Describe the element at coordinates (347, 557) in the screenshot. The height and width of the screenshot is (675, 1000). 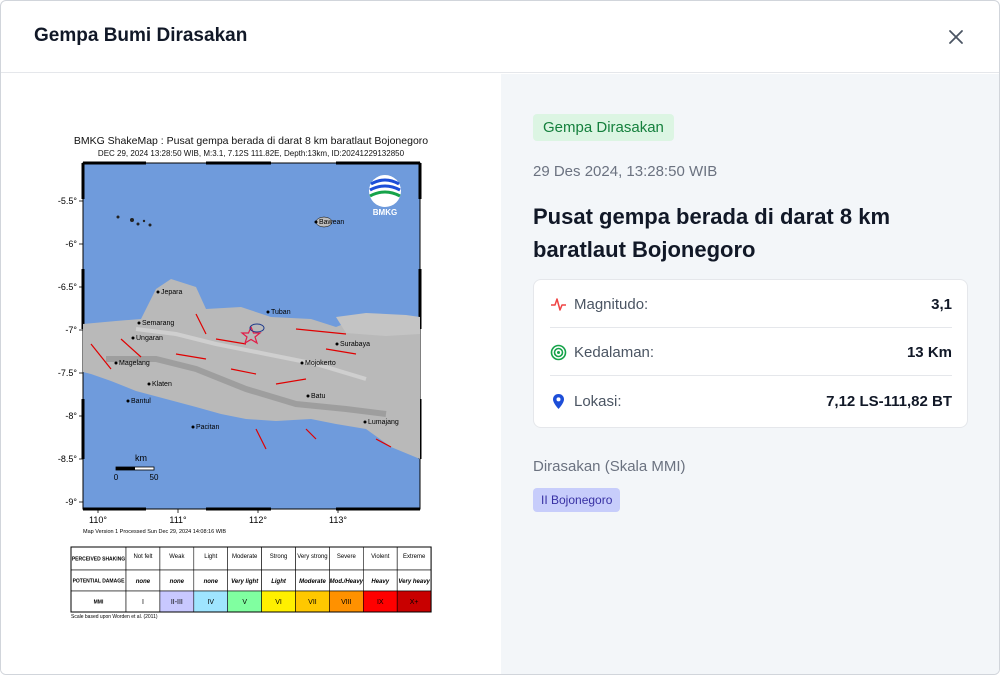
I see `legend-shaking-label: Severe` at that location.